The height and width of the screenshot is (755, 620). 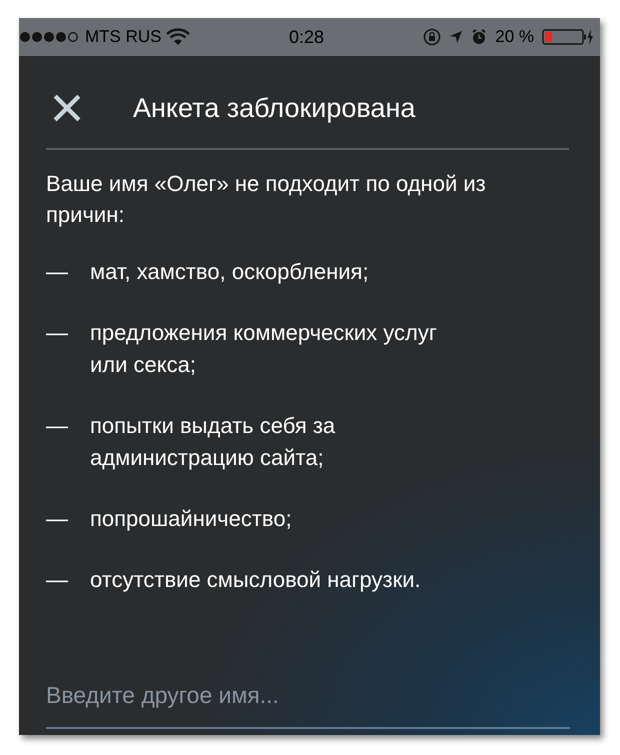 What do you see at coordinates (123, 37) in the screenshot?
I see `carrier-name: MTS RUS` at bounding box center [123, 37].